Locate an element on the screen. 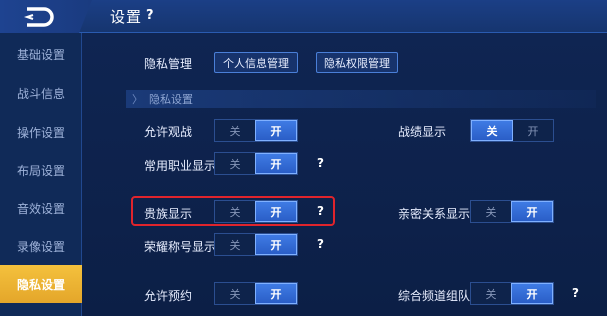  intimate-display-label: 亲密关系显示 is located at coordinates (434, 214).